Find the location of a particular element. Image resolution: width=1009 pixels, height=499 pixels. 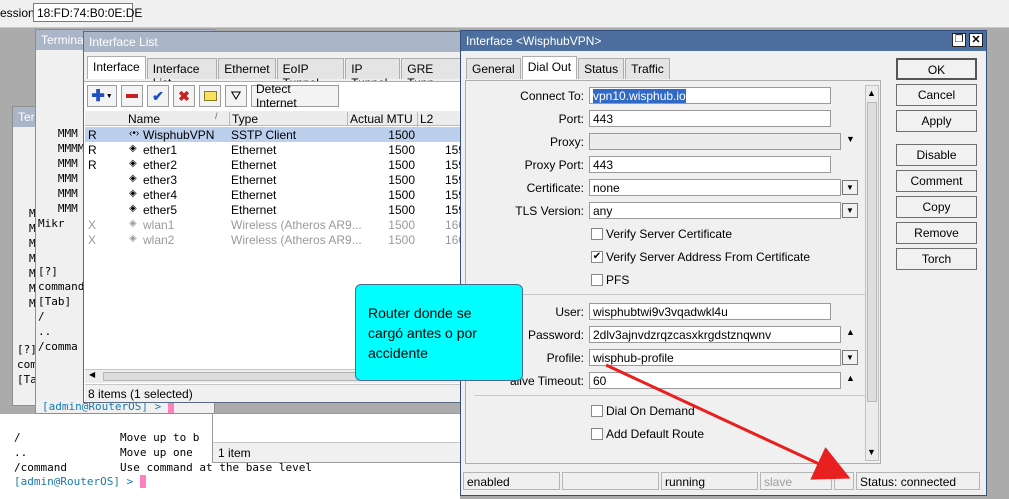

arrow-line is located at coordinates (728, 421).